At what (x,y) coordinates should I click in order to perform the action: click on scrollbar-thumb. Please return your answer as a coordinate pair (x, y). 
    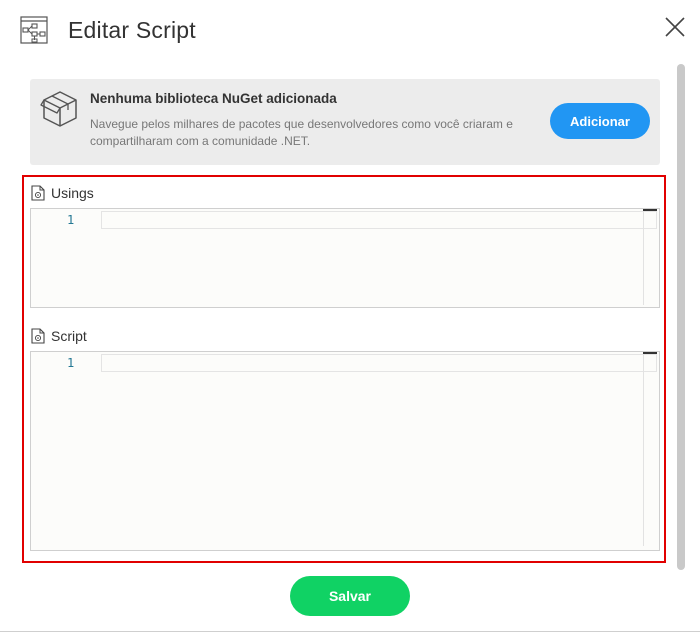
    Looking at the image, I should click on (681, 317).